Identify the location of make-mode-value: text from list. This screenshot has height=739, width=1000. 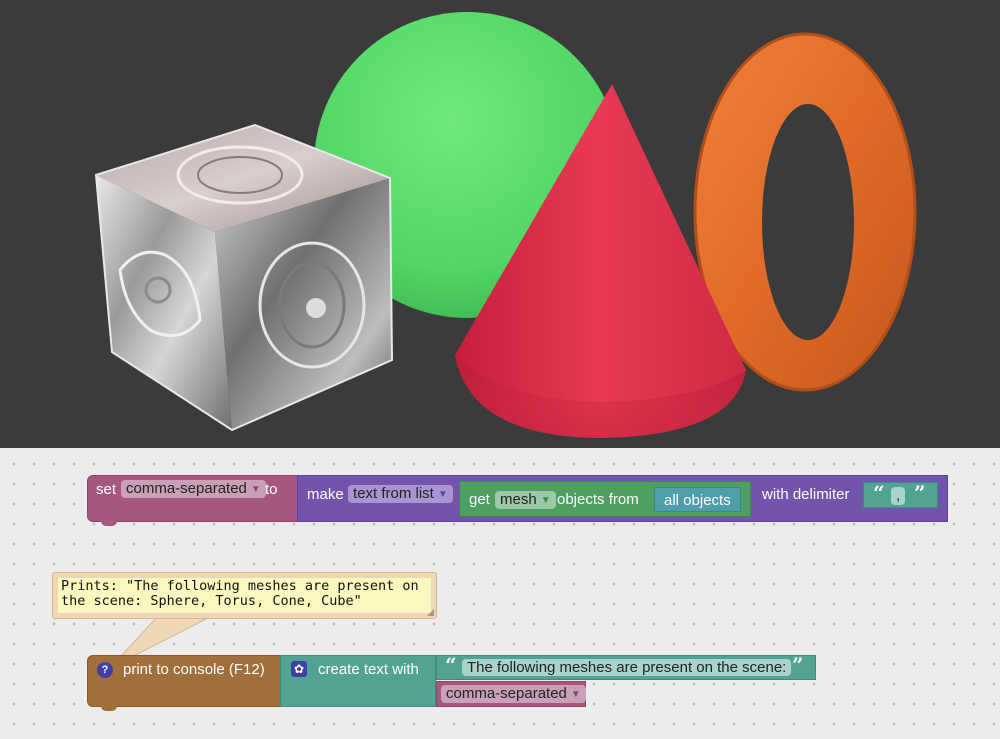
(393, 493).